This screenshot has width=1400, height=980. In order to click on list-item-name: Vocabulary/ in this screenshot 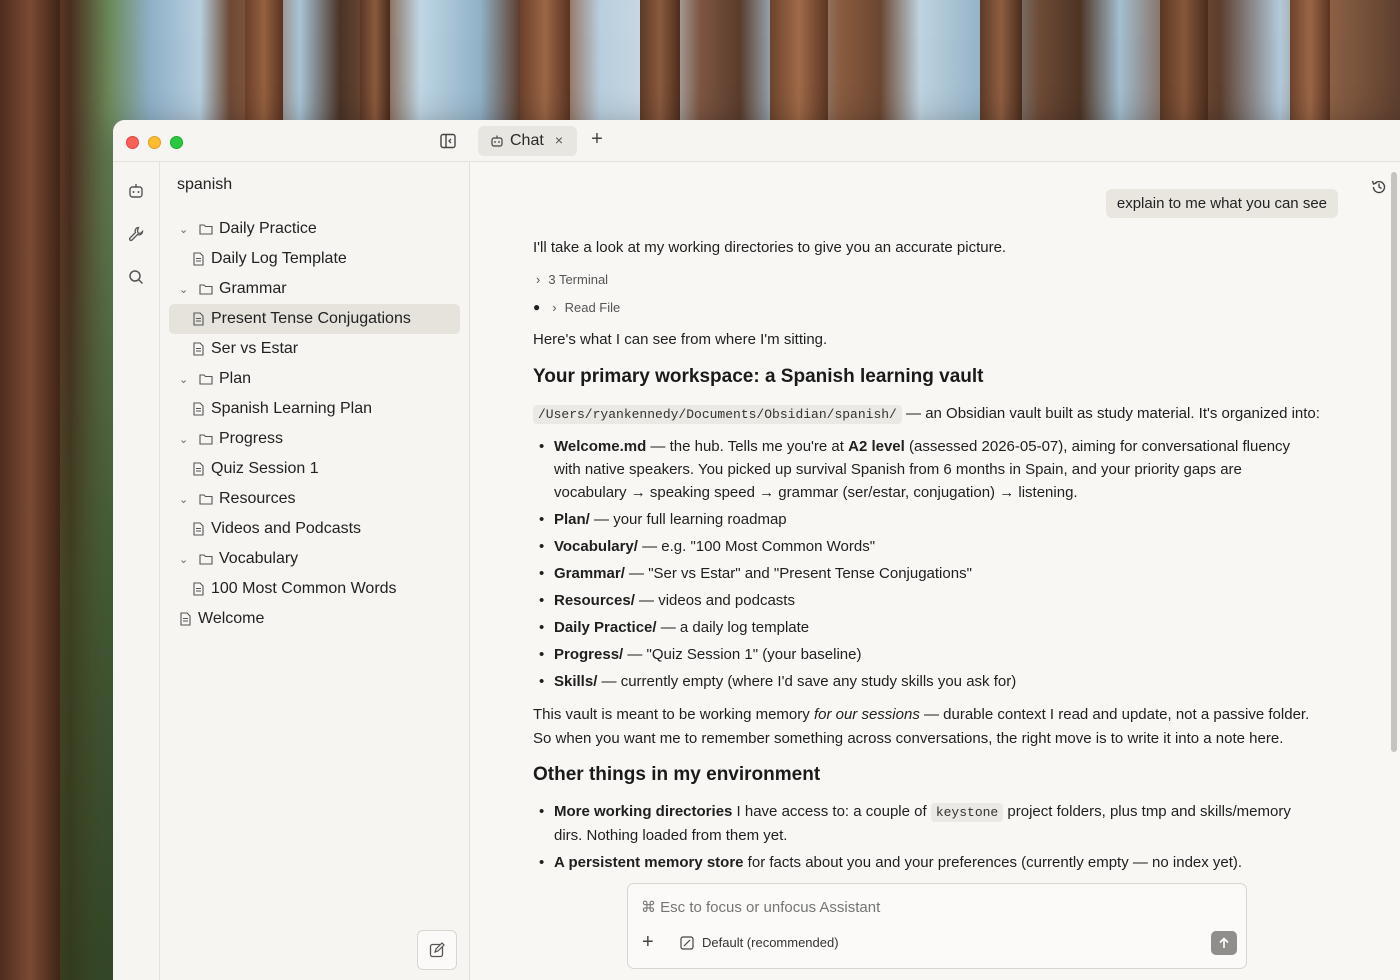, I will do `click(596, 546)`.